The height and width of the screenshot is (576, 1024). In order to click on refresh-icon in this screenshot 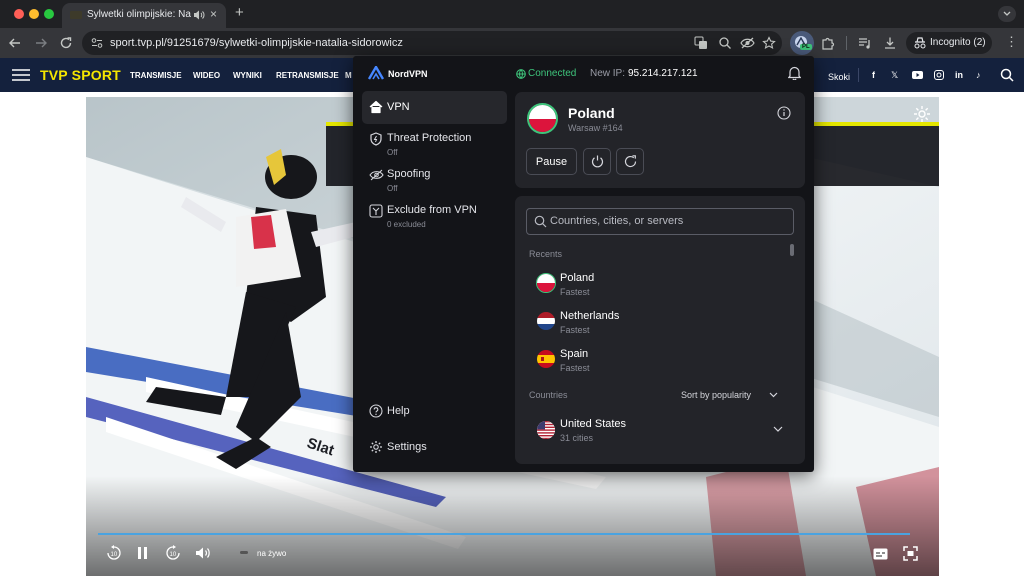, I will do `click(630, 161)`.